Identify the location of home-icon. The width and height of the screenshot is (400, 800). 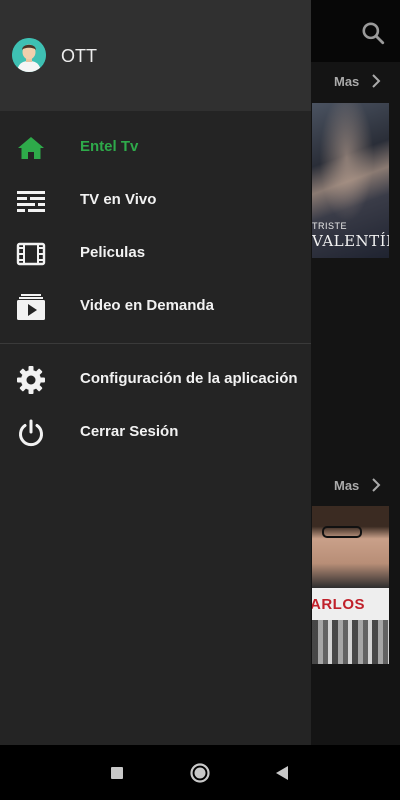
(31, 148).